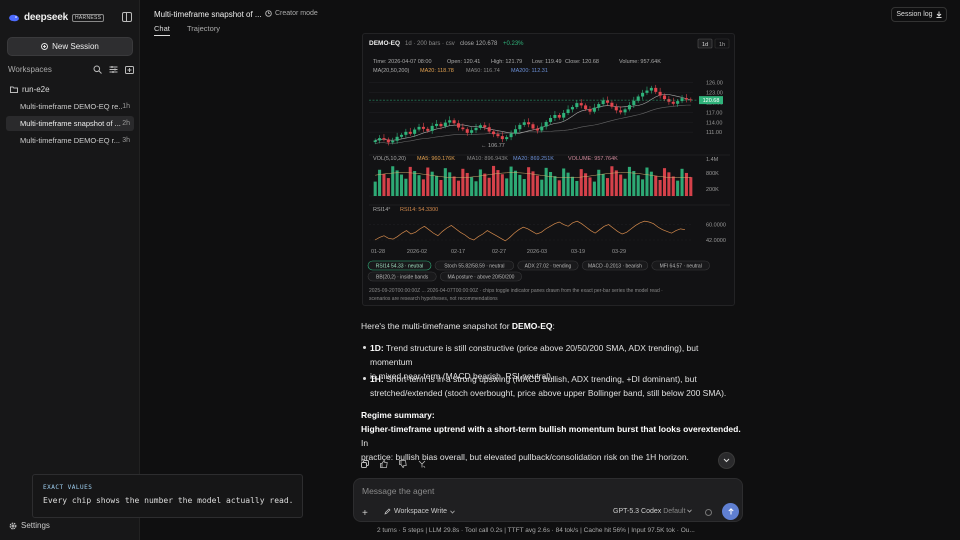  I want to click on indicator-chip-label: MA posture · above 20/50/200, so click(480, 277).